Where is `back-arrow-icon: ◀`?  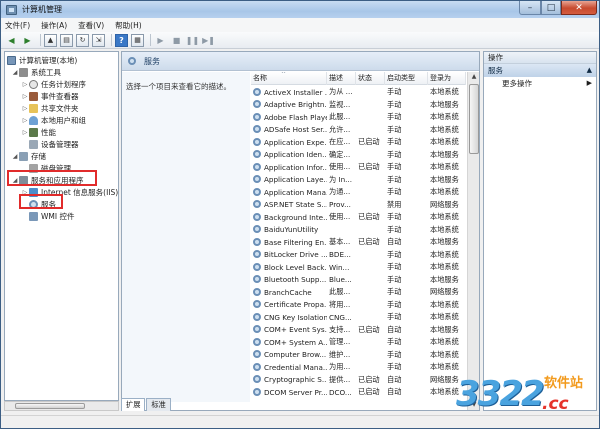
back-arrow-icon: ◀ is located at coordinates (11, 40).